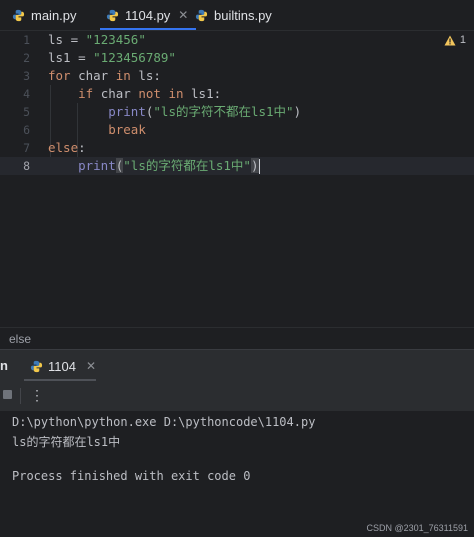 The image size is (474, 537). I want to click on tab-label: main.py, so click(54, 15).